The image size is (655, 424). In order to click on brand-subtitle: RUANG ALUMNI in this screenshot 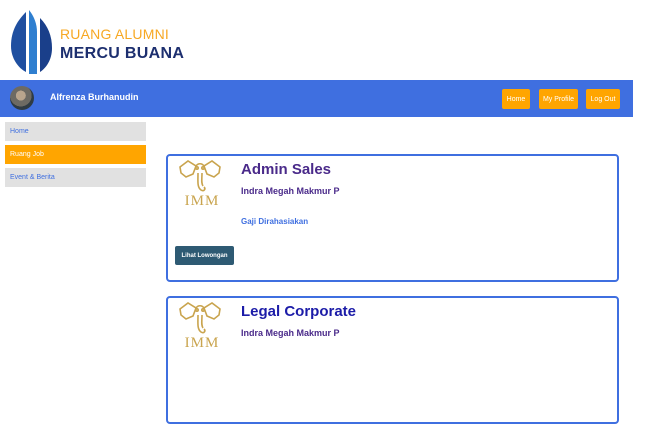, I will do `click(114, 34)`.